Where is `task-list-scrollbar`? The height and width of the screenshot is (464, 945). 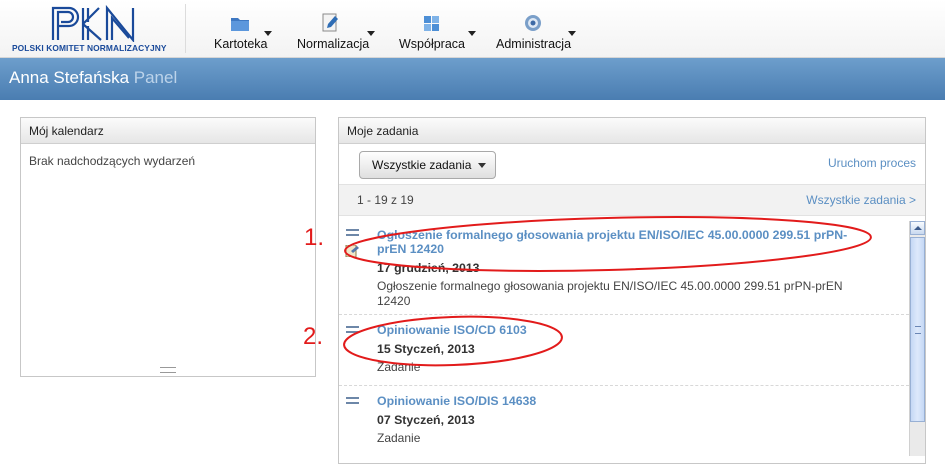 task-list-scrollbar is located at coordinates (917, 338).